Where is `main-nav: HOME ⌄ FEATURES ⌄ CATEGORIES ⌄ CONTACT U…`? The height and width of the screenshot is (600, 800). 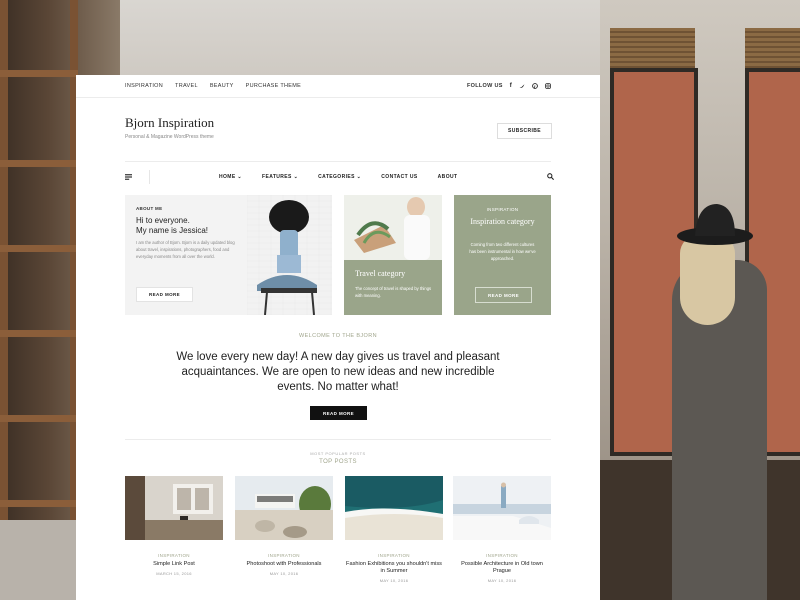 main-nav: HOME ⌄ FEATURES ⌄ CATEGORIES ⌄ CONTACT U… is located at coordinates (339, 177).